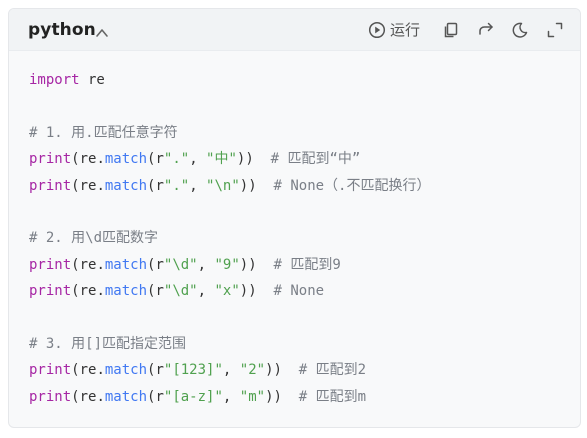 The width and height of the screenshot is (587, 438). I want to click on theme-button, so click(520, 30).